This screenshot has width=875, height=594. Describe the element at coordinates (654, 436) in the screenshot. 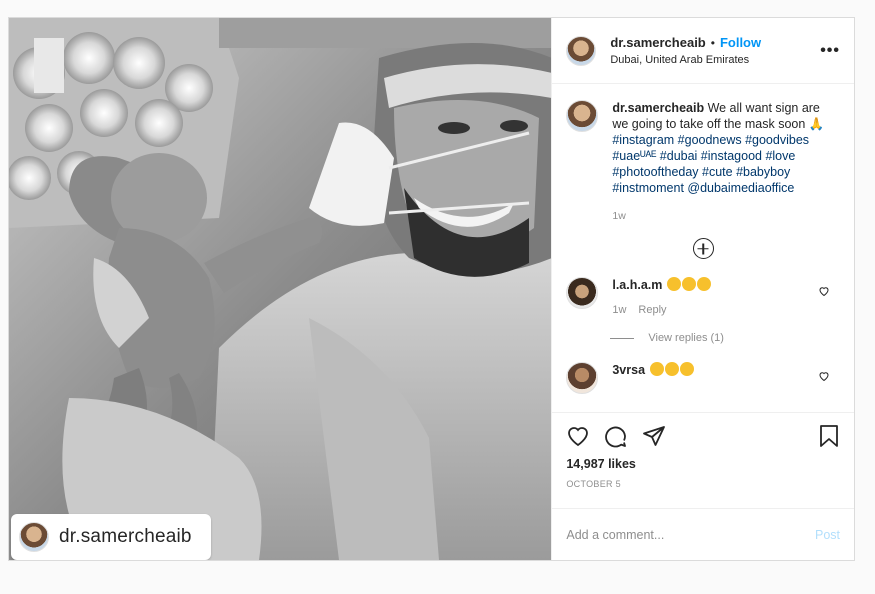

I see `share-paper-plane-icon` at that location.